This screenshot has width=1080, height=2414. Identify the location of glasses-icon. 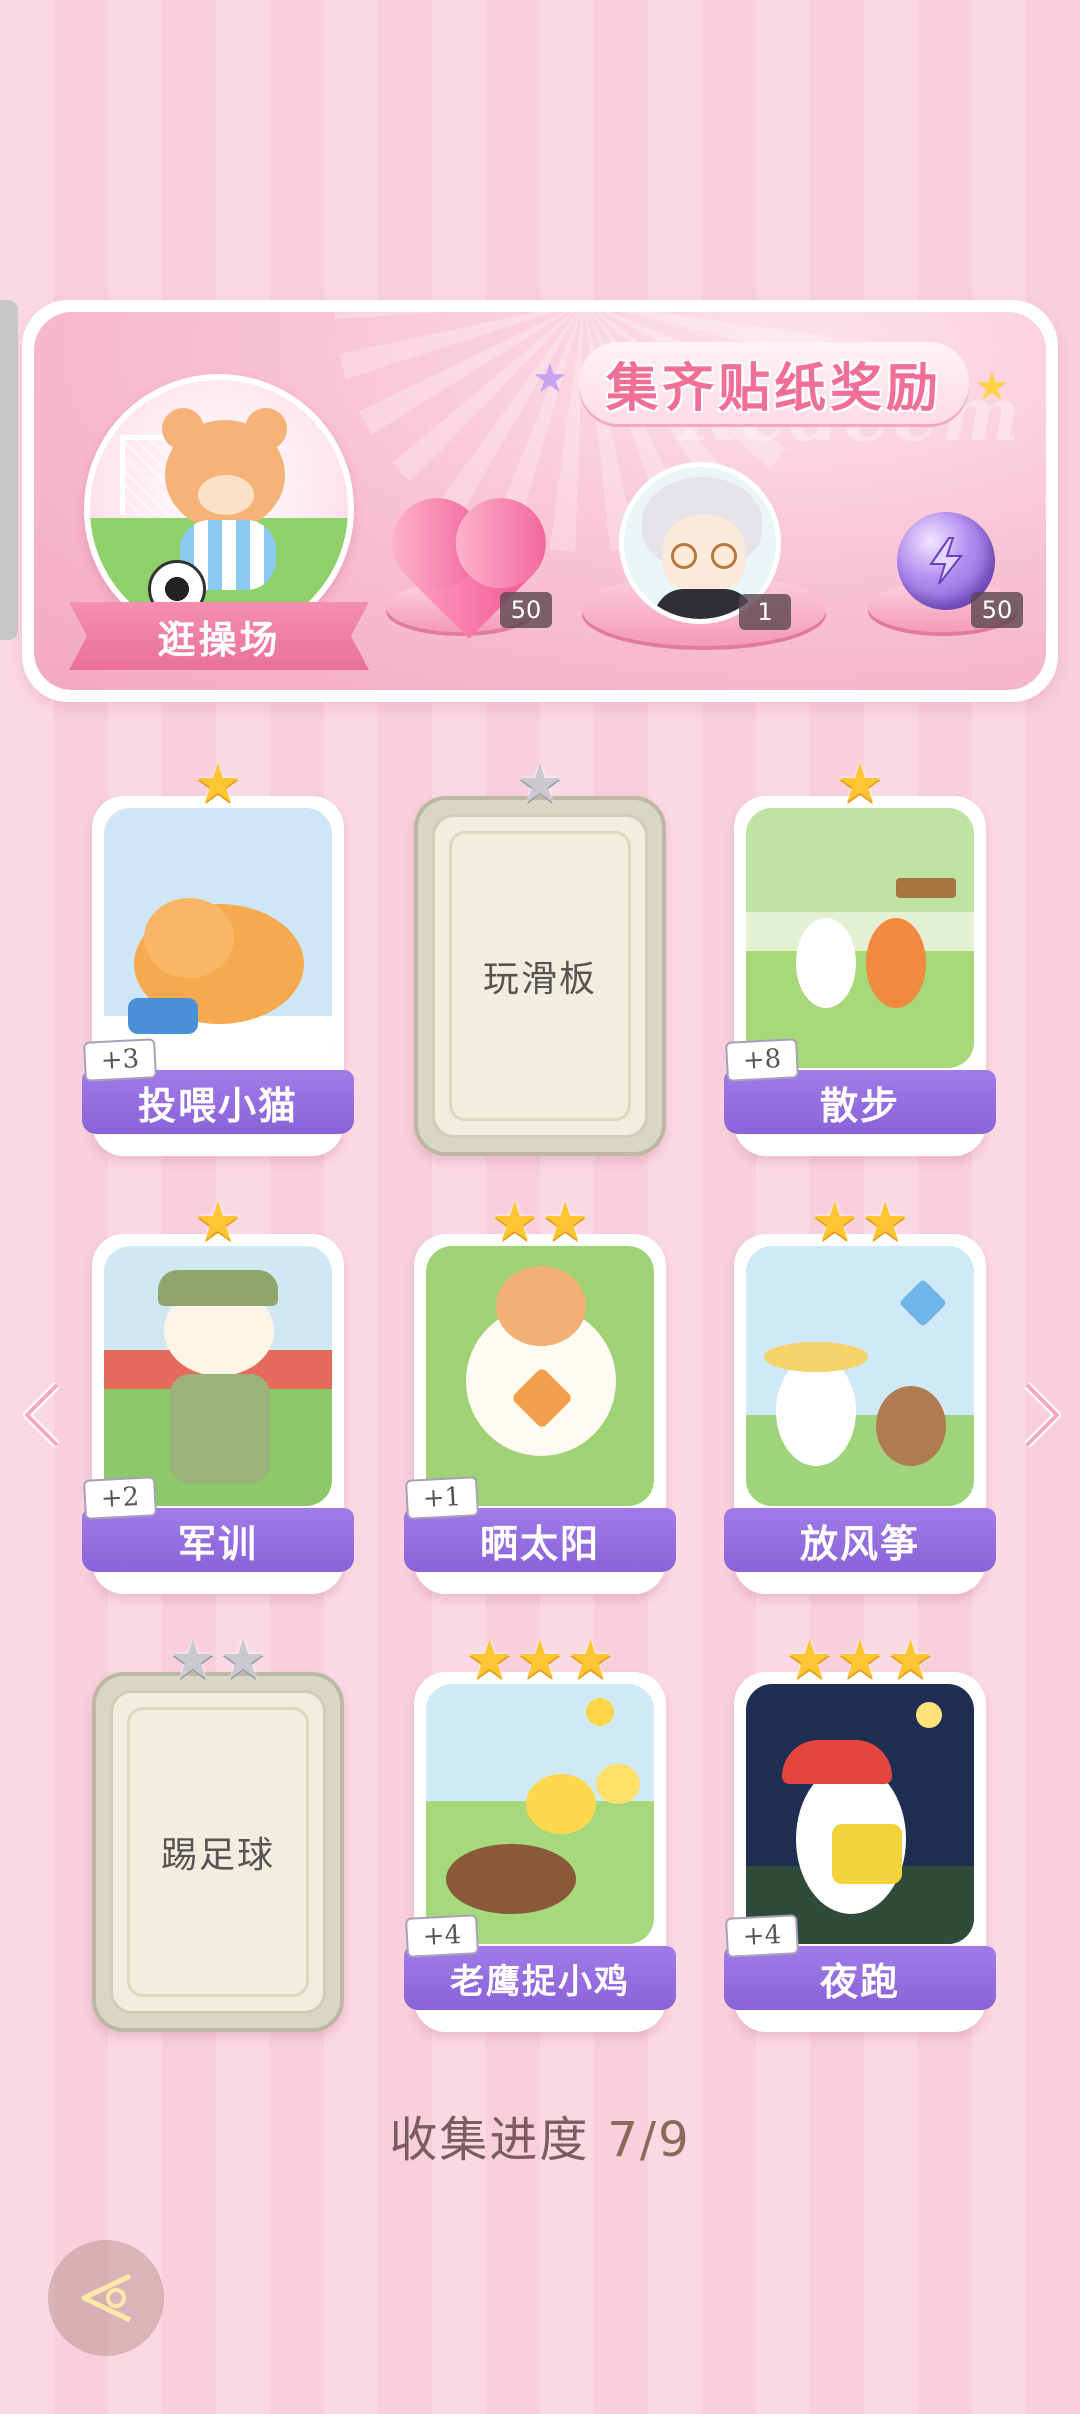
(704, 556).